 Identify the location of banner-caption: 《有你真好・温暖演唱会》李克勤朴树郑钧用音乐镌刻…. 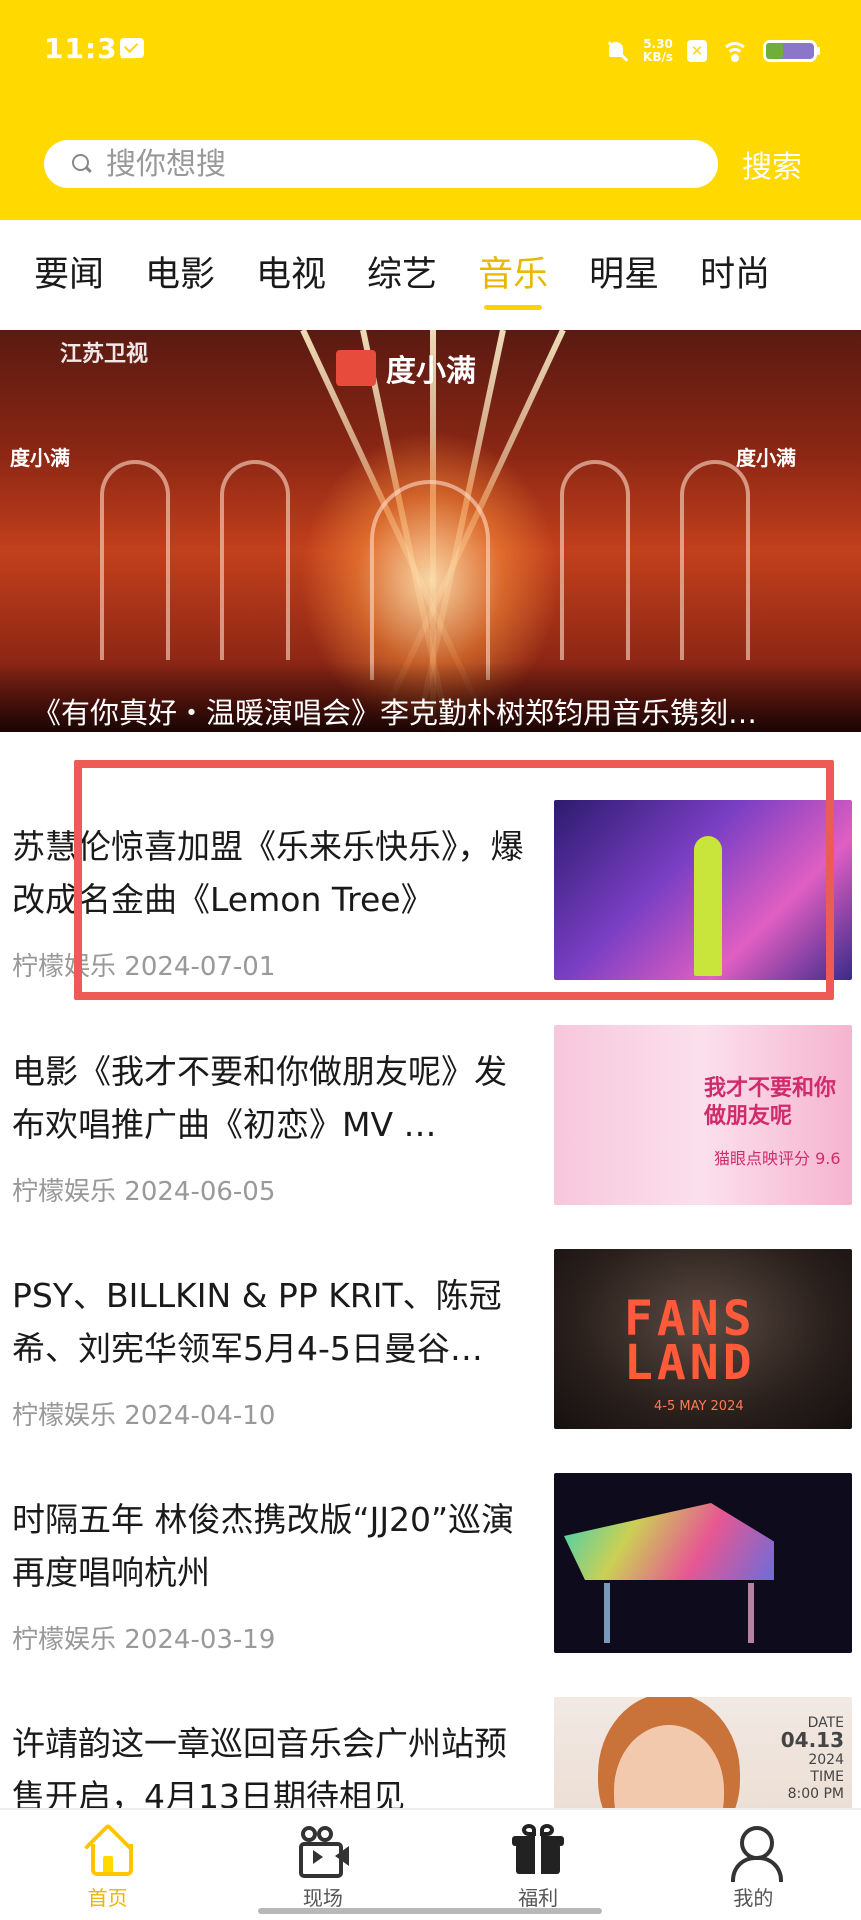
(432, 711).